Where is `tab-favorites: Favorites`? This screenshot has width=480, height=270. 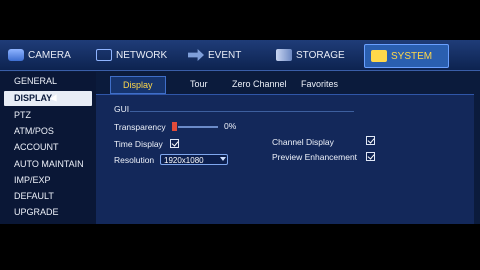
tab-favorites: Favorites is located at coordinates (319, 84).